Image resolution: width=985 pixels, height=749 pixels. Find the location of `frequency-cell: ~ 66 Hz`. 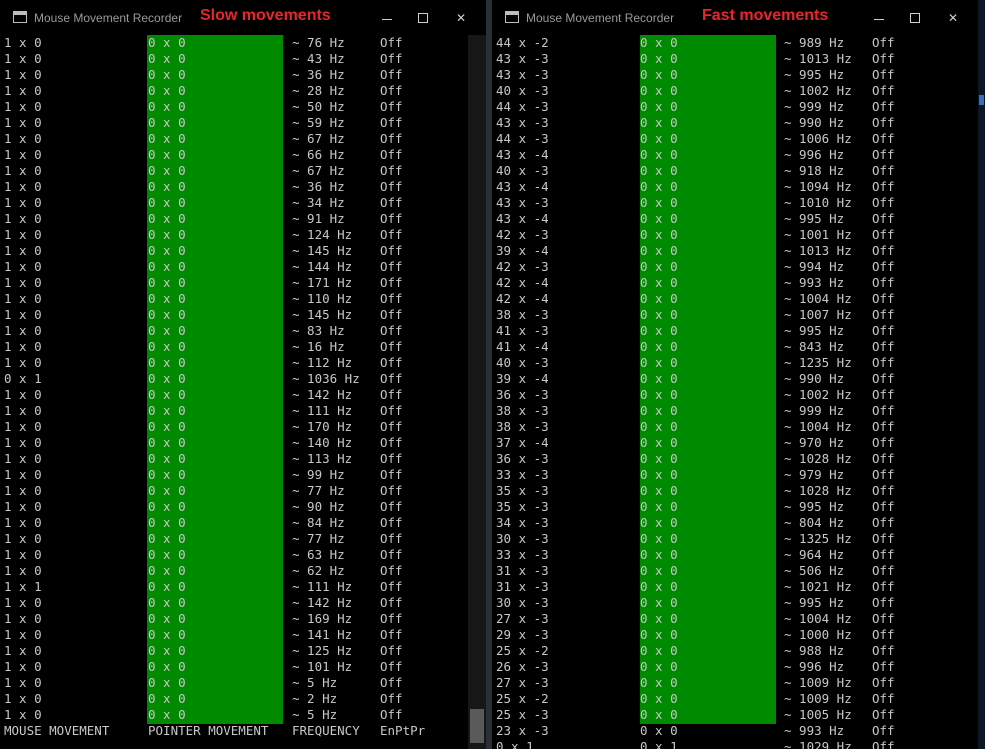

frequency-cell: ~ 66 Hz is located at coordinates (318, 154).